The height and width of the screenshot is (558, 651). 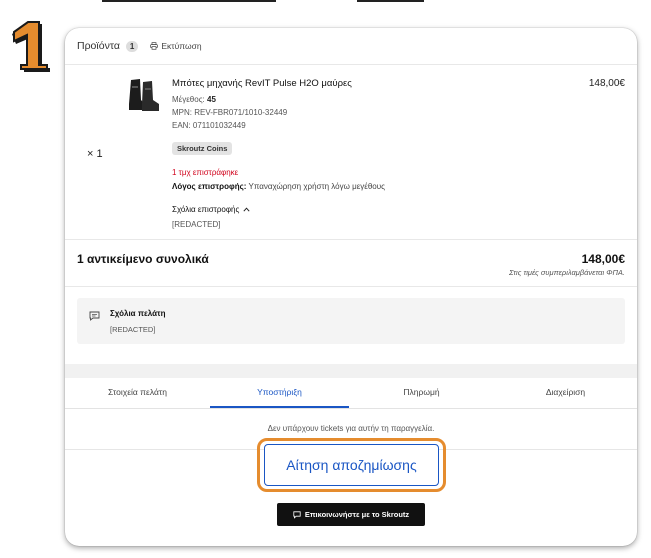 I want to click on products-count-badge: 1, so click(x=132, y=46).